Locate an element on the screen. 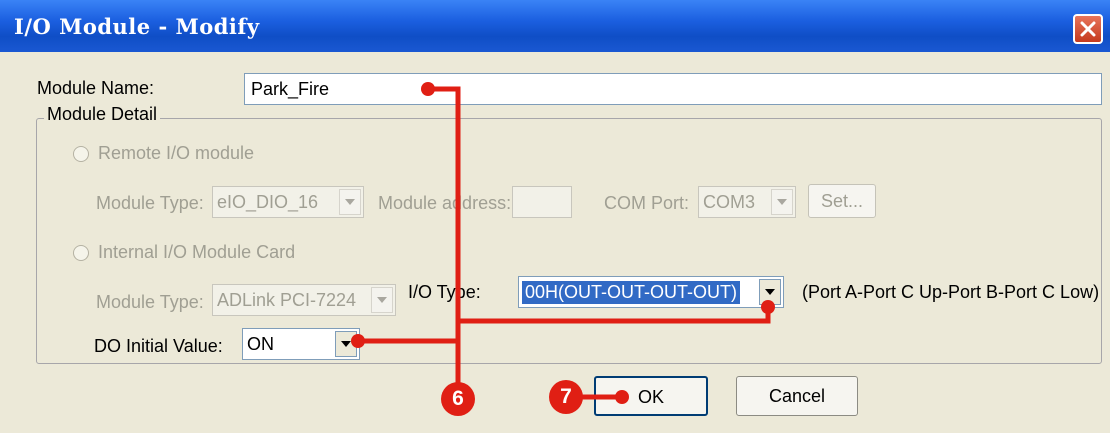 The image size is (1110, 433). remote-module-type-select: eIO_DIO_16 is located at coordinates (288, 202).